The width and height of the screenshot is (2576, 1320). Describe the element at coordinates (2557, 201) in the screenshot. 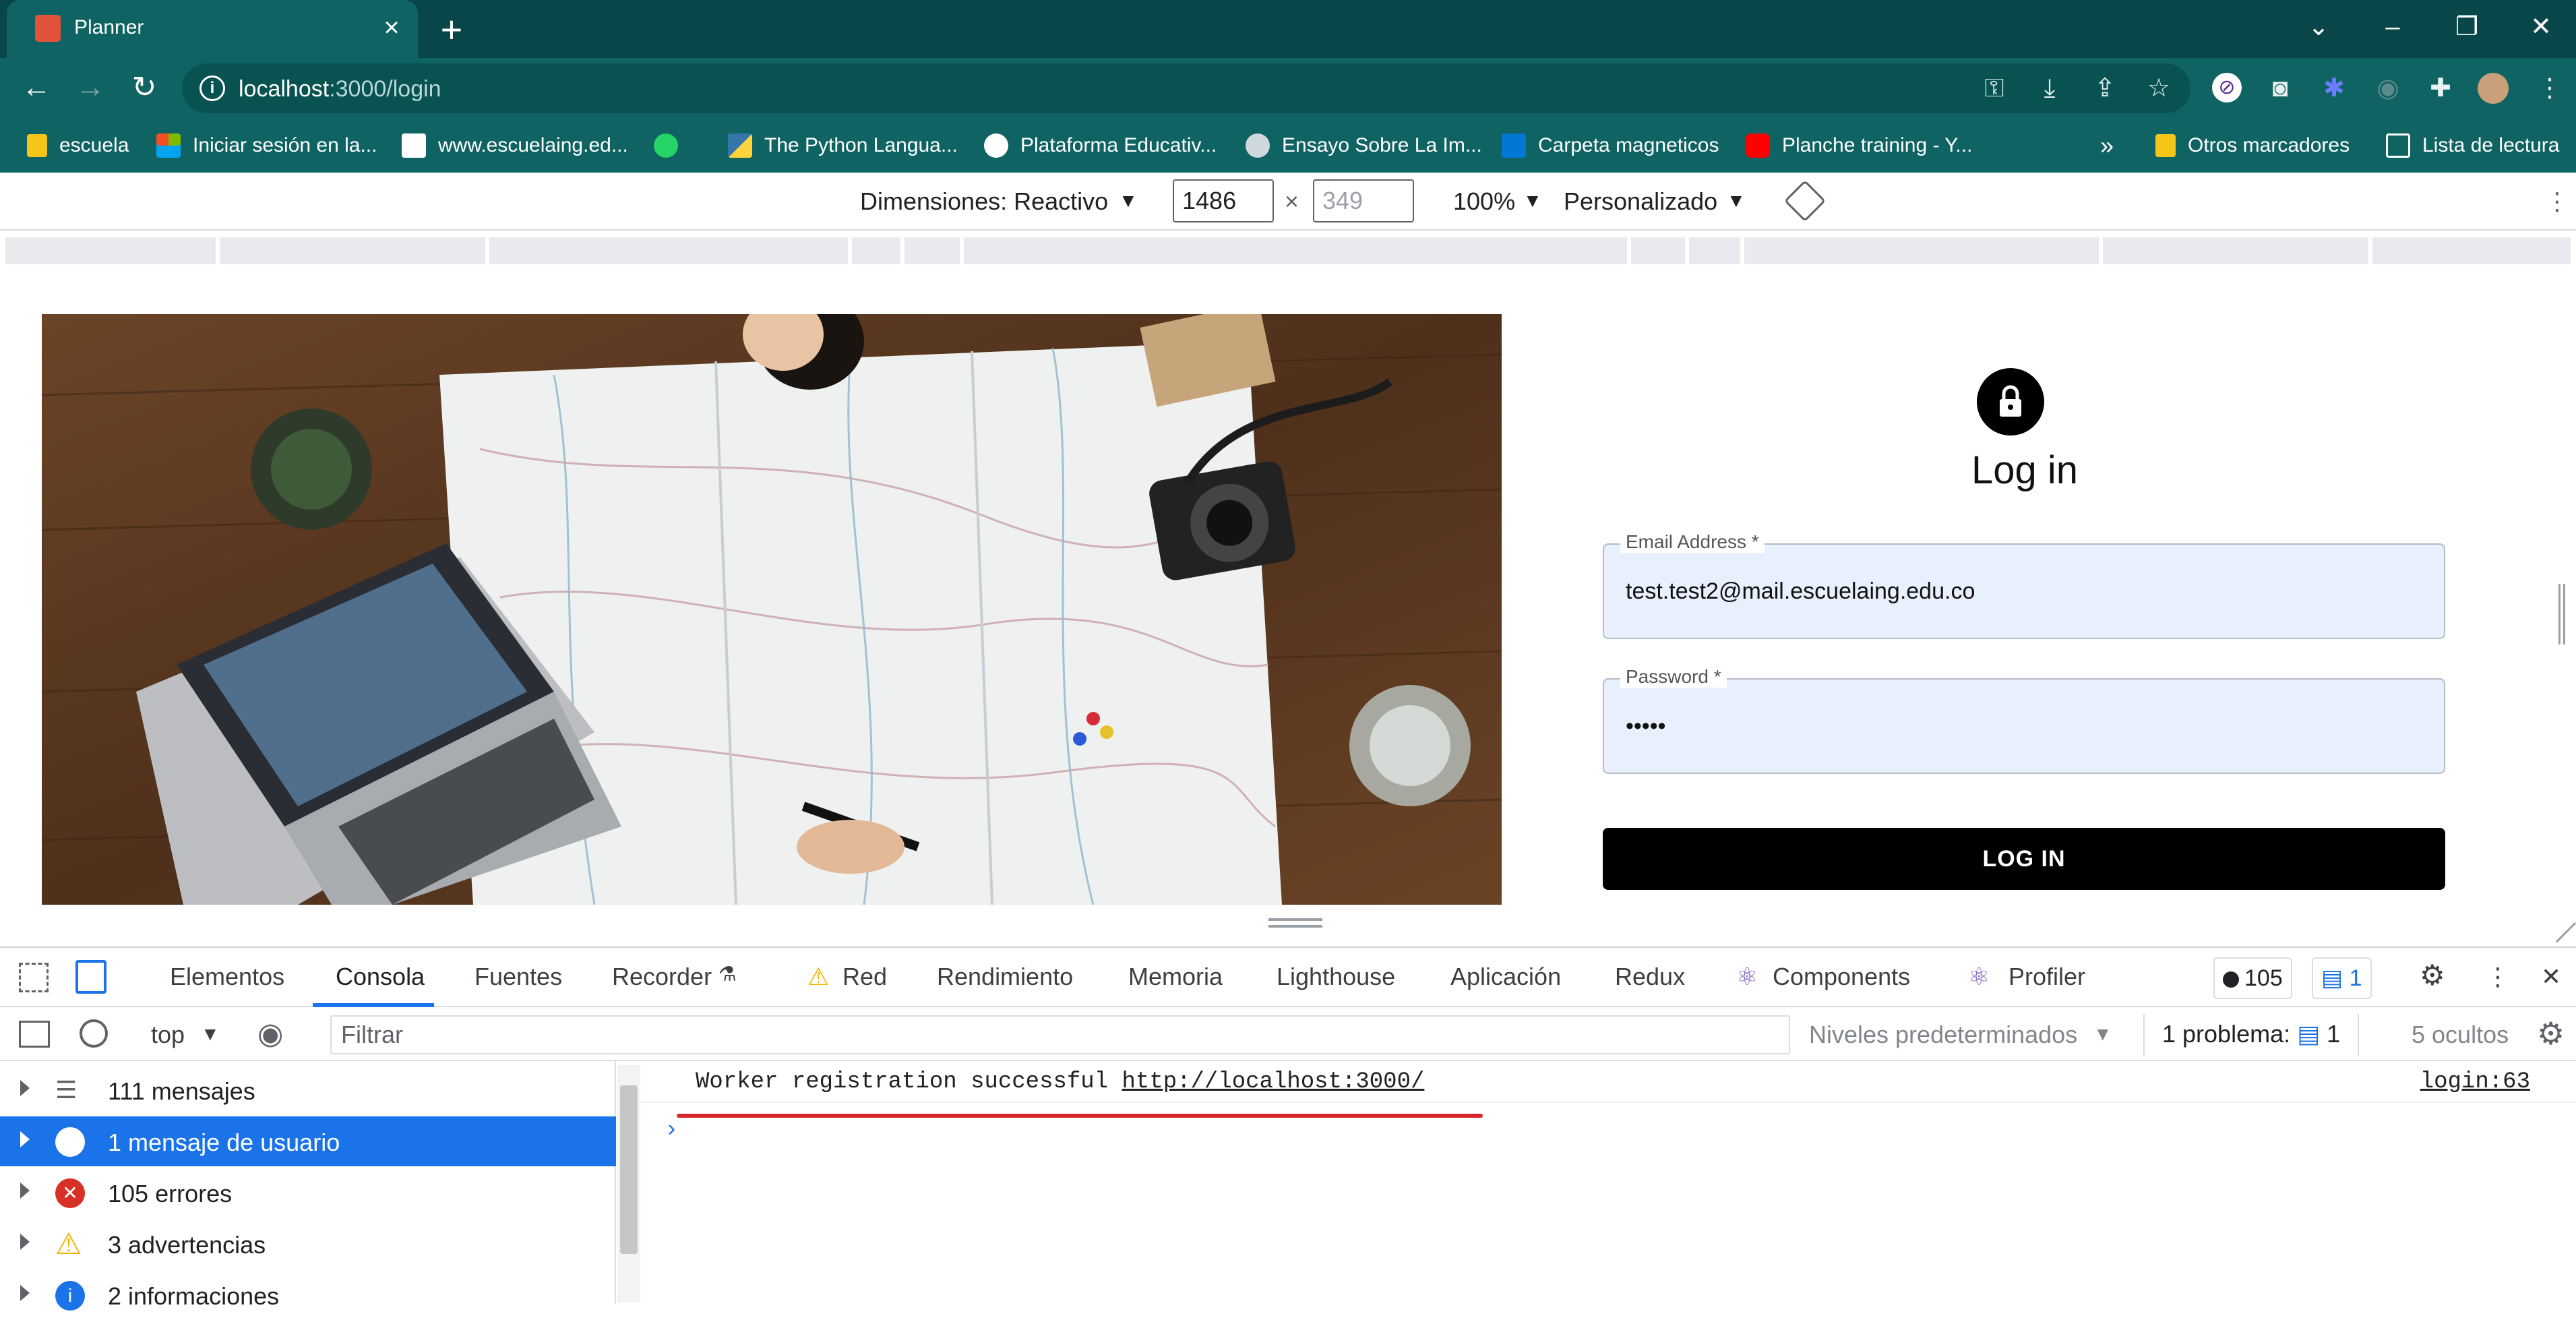

I see `more-options-icon: ⋮` at that location.